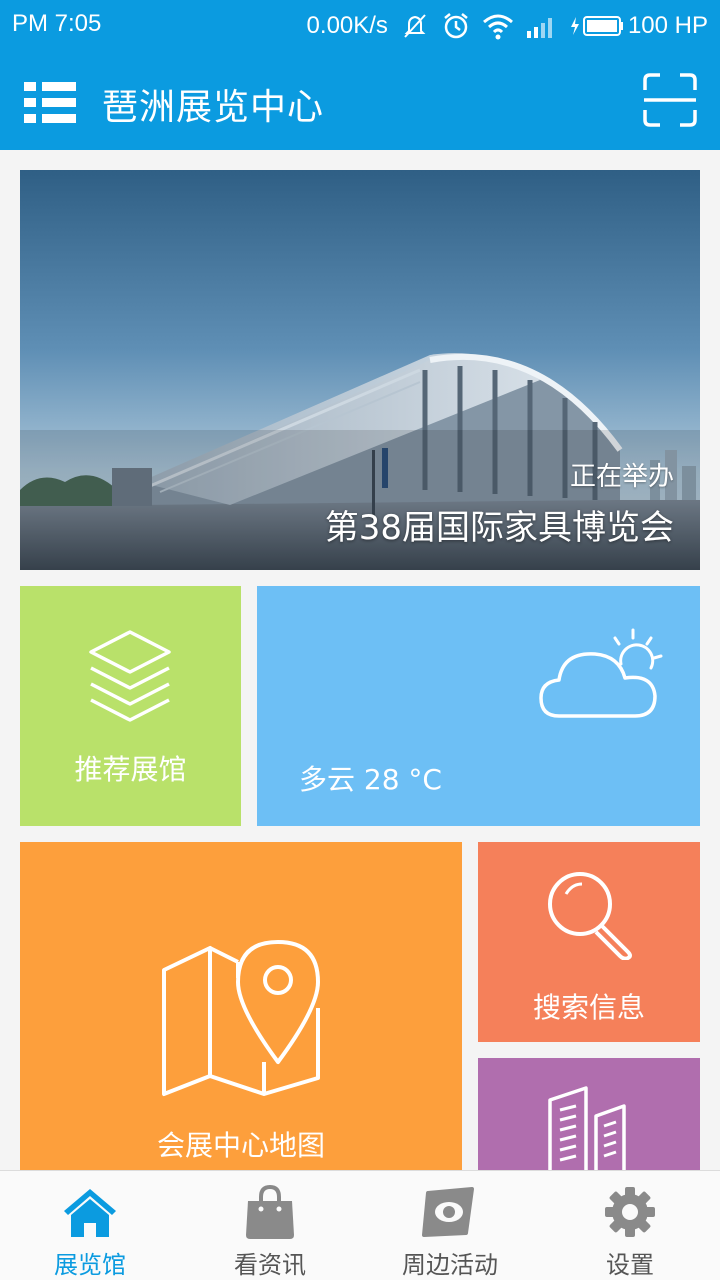 Image resolution: width=720 pixels, height=1280 pixels. I want to click on status-right: 0.00K/s 100 HP, so click(501, 26).